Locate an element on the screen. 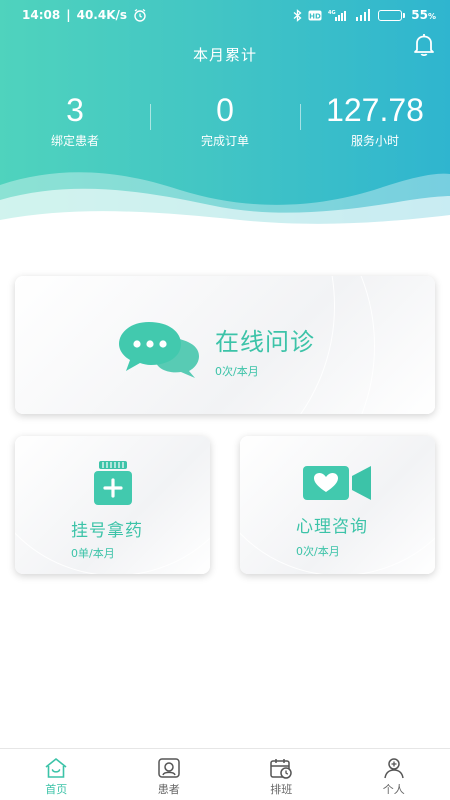  card-subtitle: 0单/本月 is located at coordinates (93, 553).